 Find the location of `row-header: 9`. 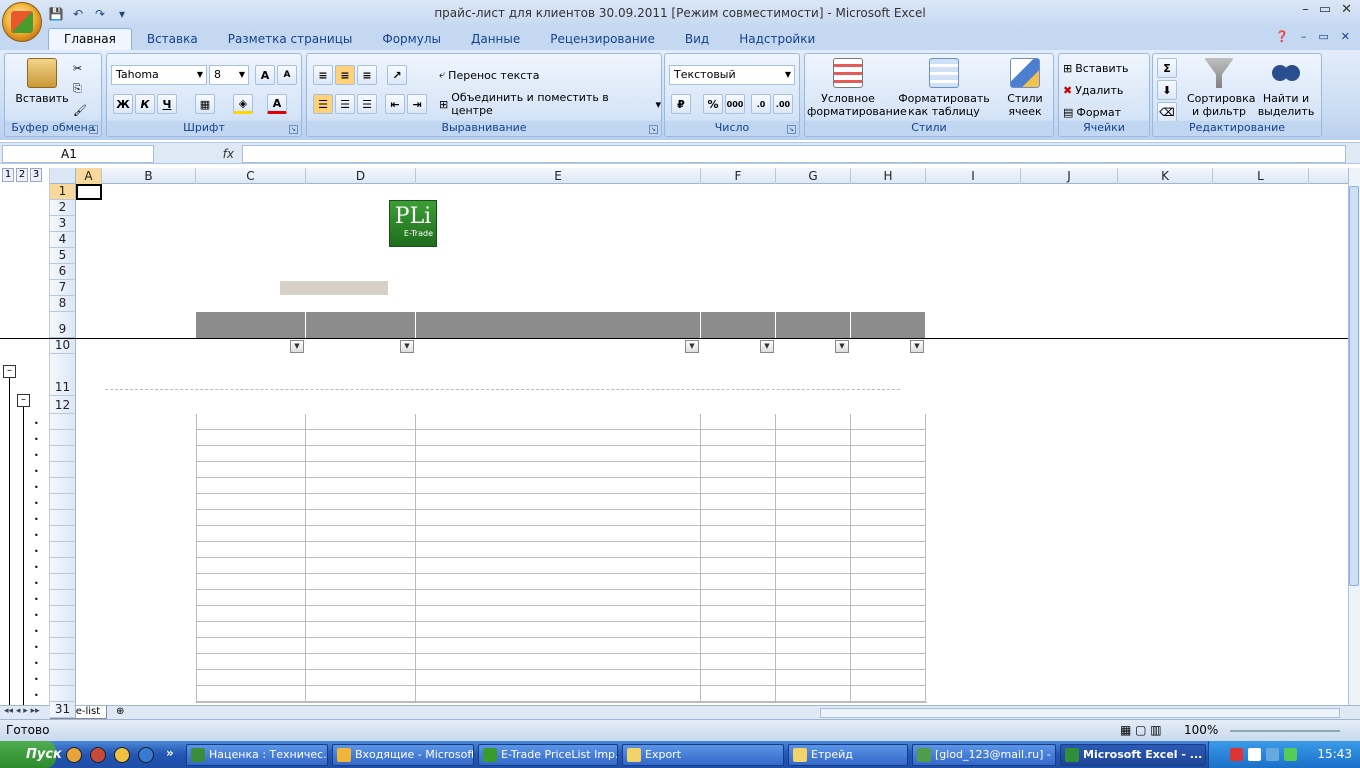

row-header: 9 is located at coordinates (63, 325).